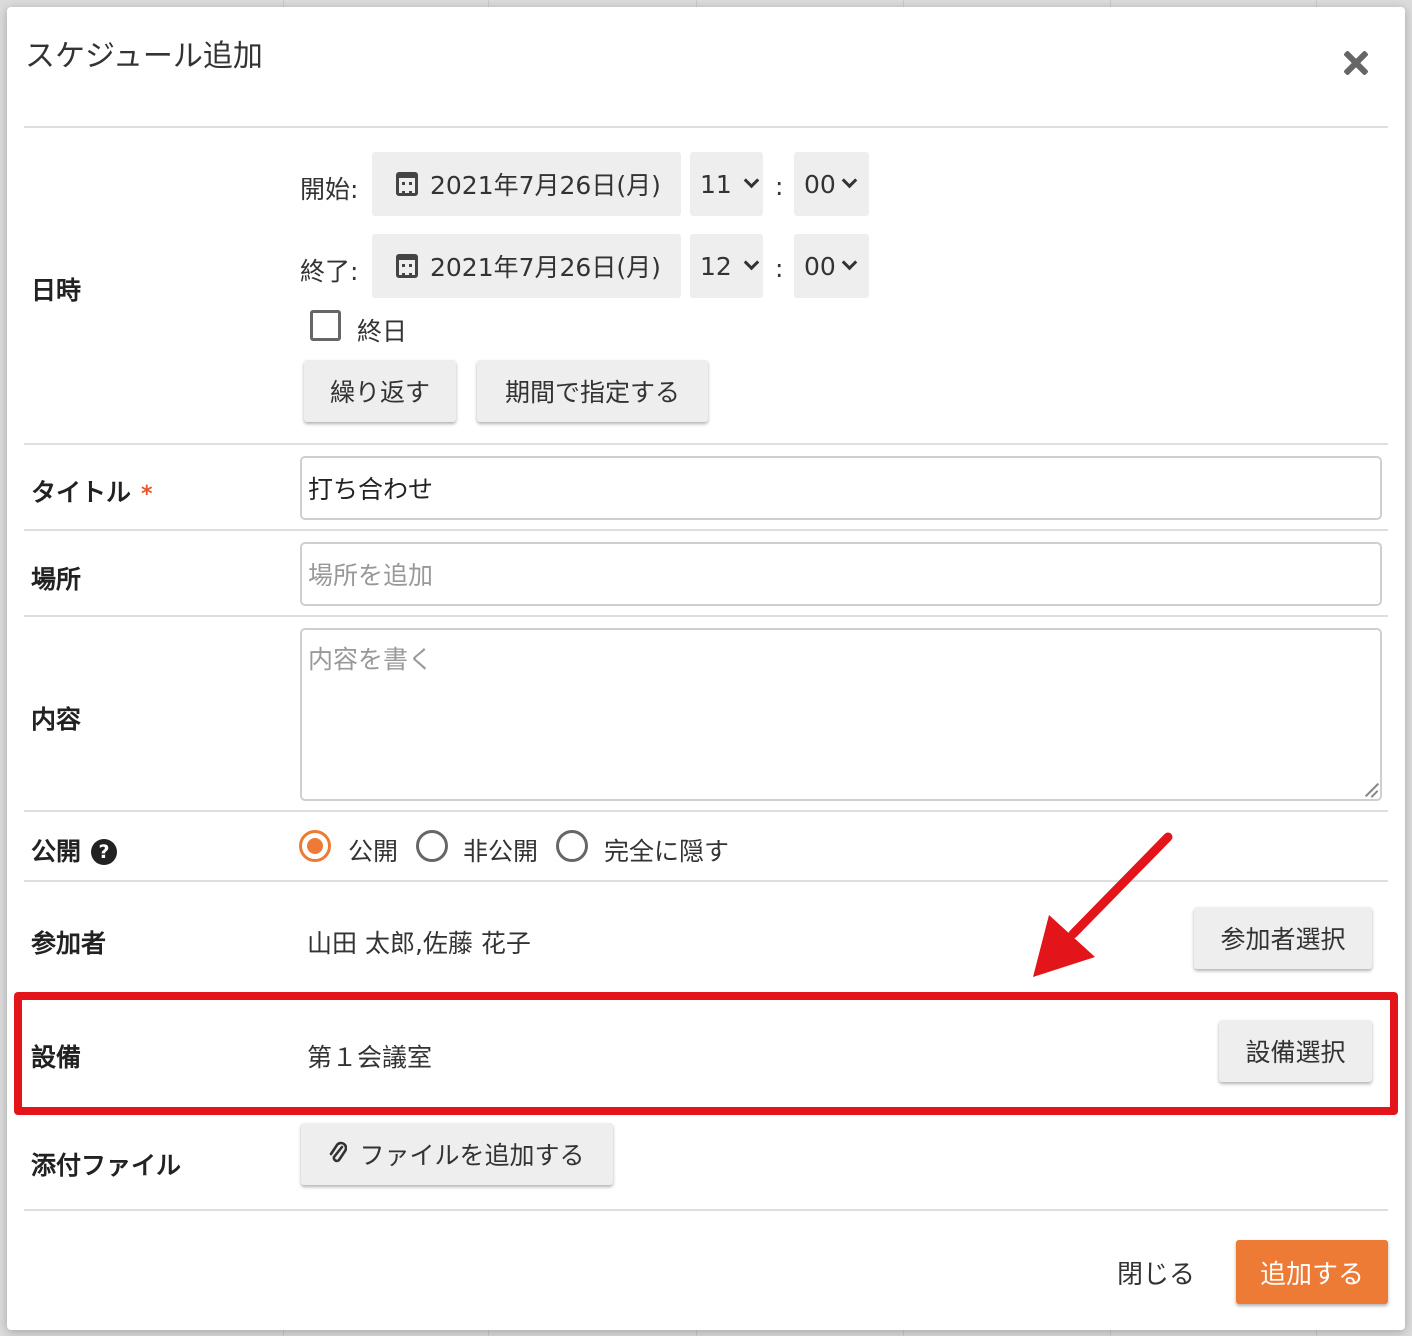 This screenshot has width=1412, height=1336. Describe the element at coordinates (841, 488) in the screenshot. I see `title-input: 打ち合わせ` at that location.